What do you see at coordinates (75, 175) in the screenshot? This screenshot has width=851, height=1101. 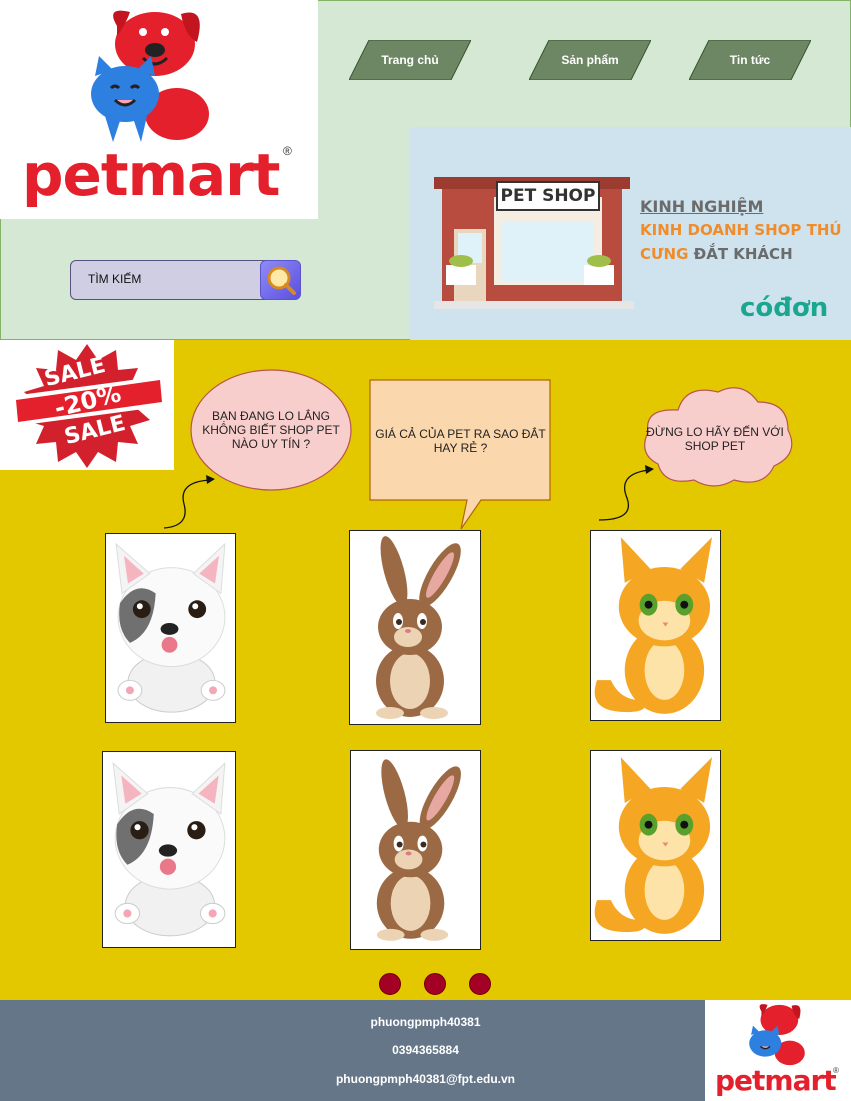 I see `brand-name-pet: pet` at bounding box center [75, 175].